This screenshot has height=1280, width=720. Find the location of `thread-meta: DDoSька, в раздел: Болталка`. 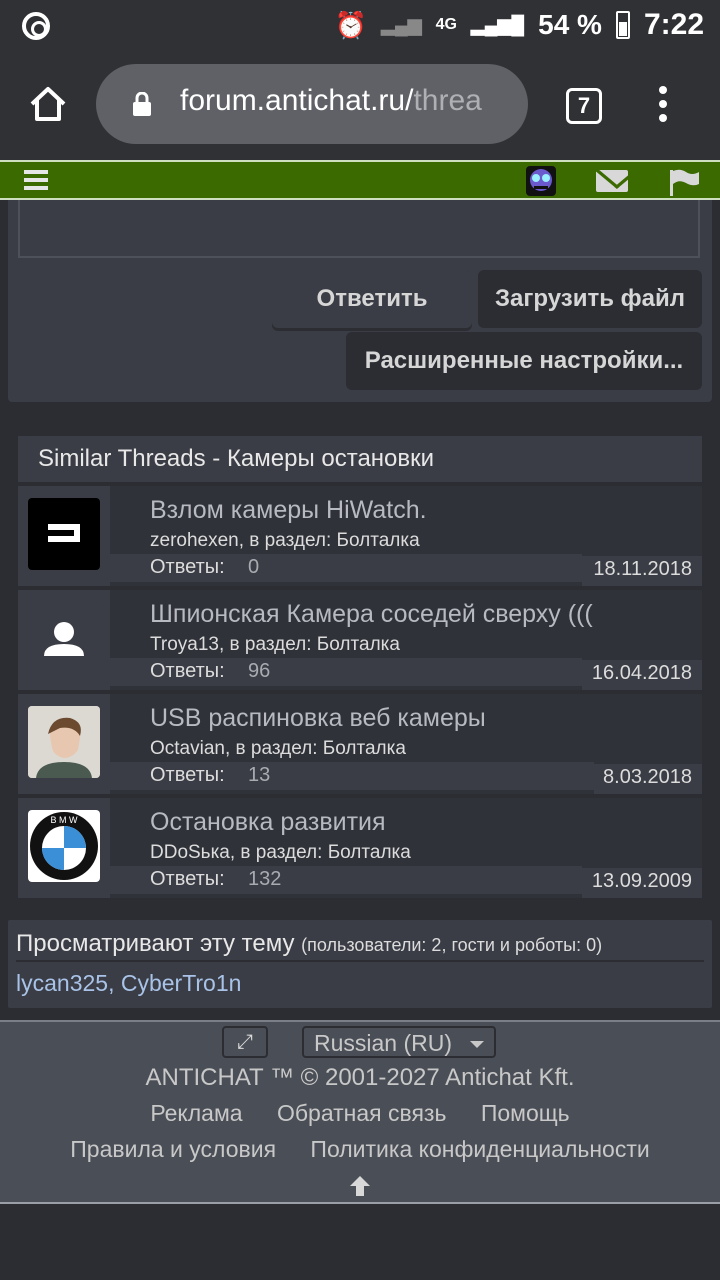

thread-meta: DDoSька, в раздел: Болталка is located at coordinates (280, 852).